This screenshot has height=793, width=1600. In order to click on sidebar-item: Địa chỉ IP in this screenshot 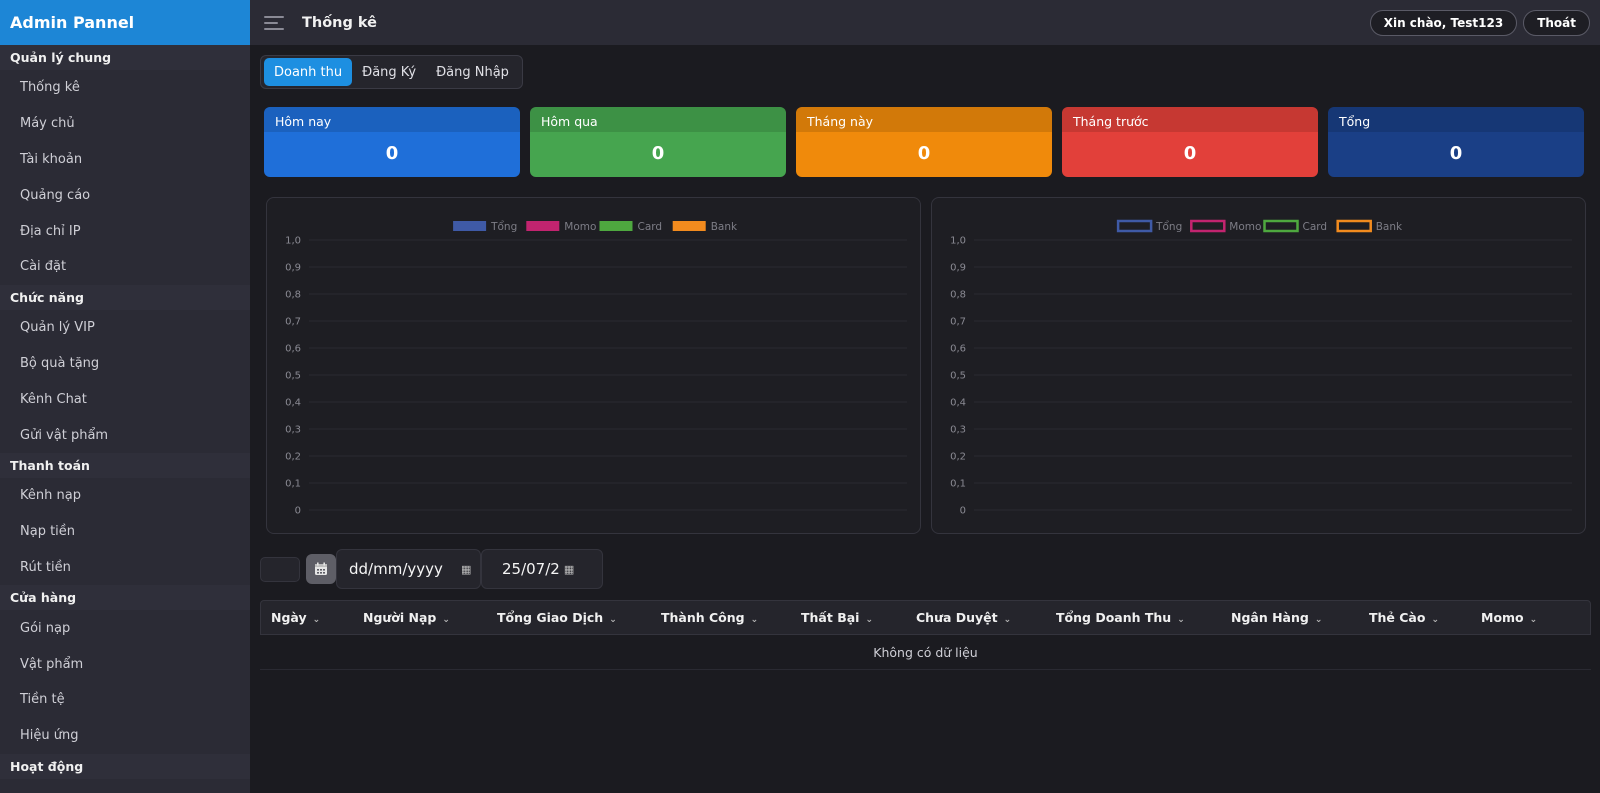, I will do `click(125, 231)`.